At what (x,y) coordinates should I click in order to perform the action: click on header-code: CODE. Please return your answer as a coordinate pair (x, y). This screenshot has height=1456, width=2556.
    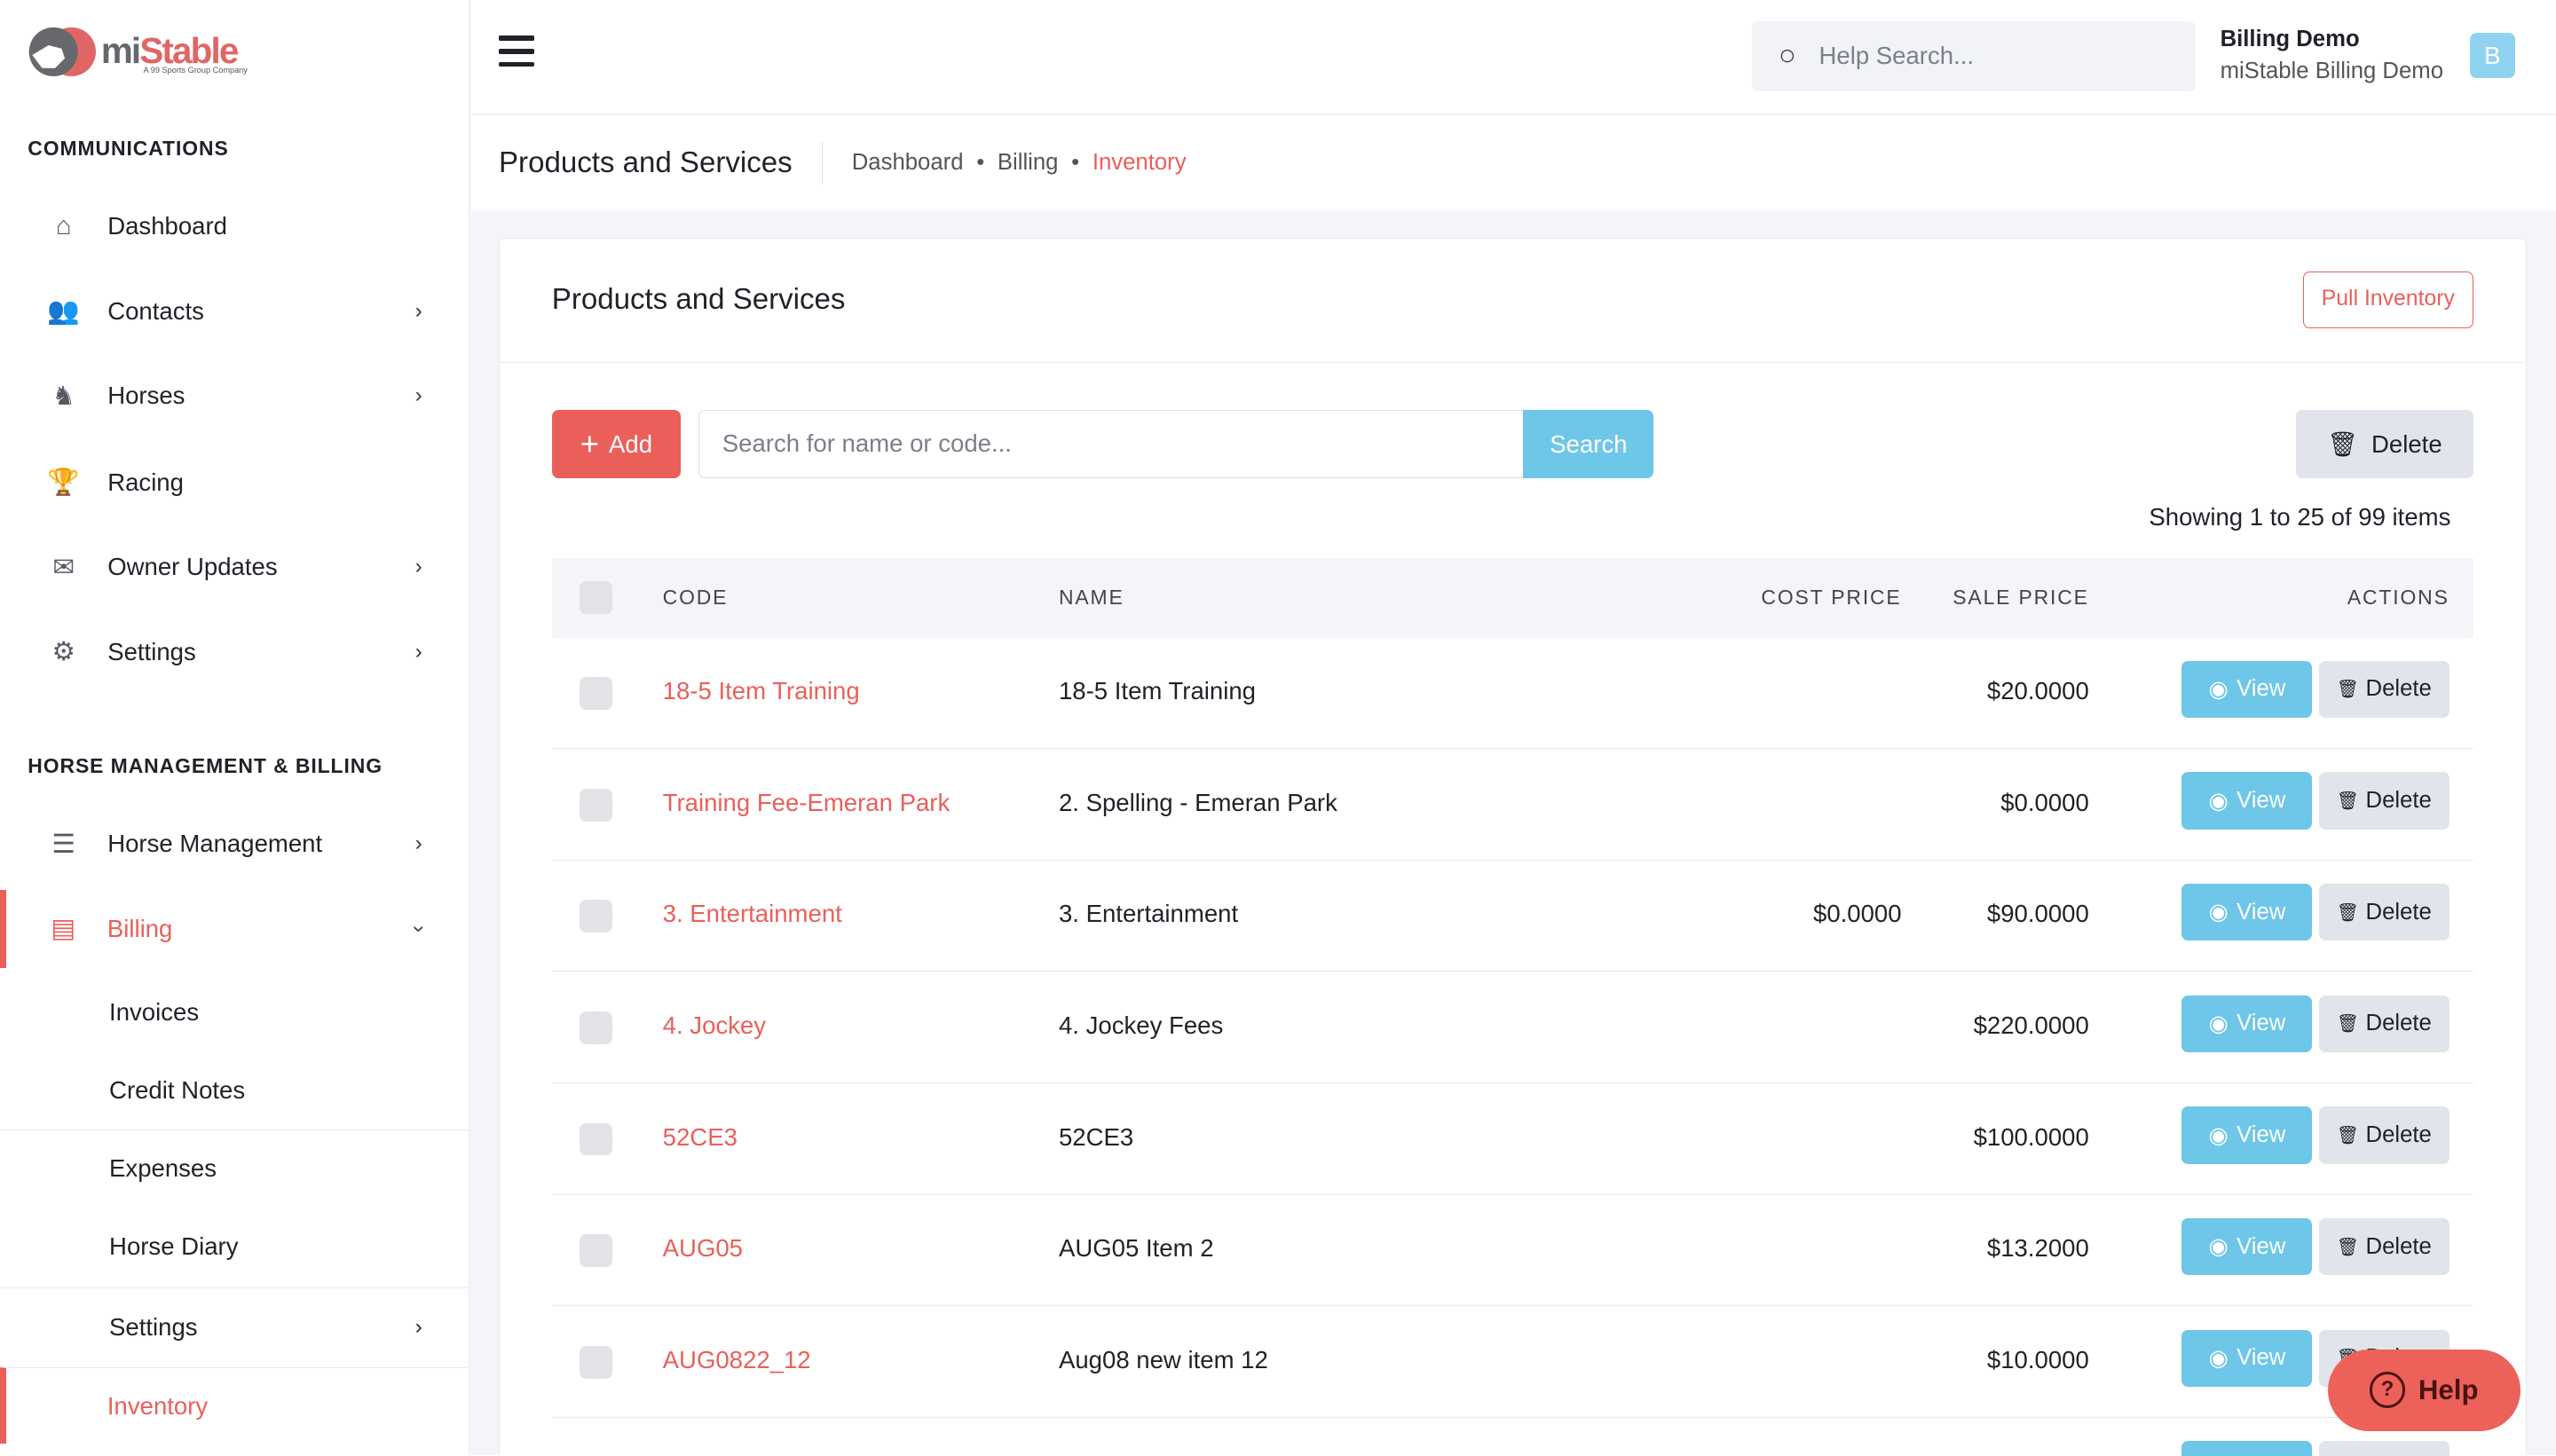
    Looking at the image, I should click on (696, 598).